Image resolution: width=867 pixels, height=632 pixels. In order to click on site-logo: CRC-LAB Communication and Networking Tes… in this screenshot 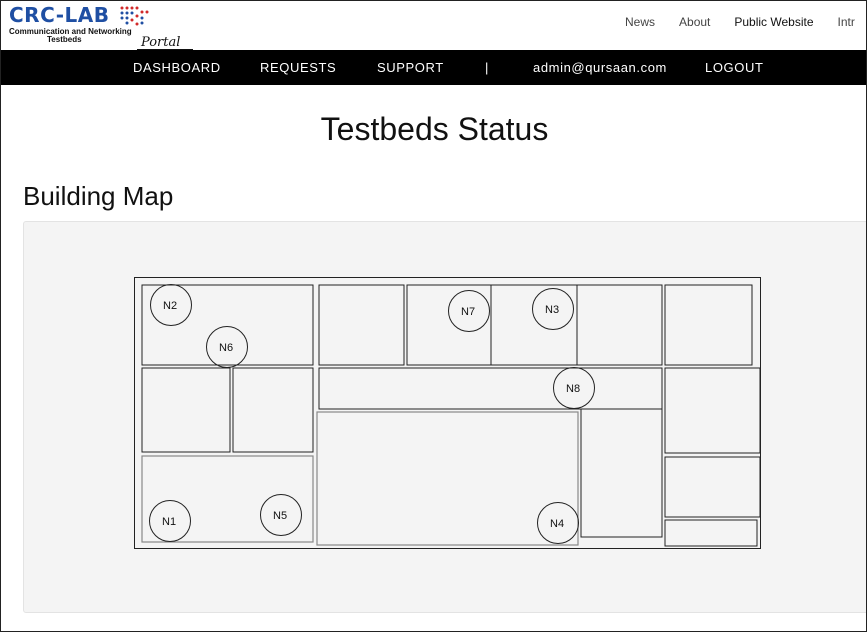, I will do `click(100, 27)`.